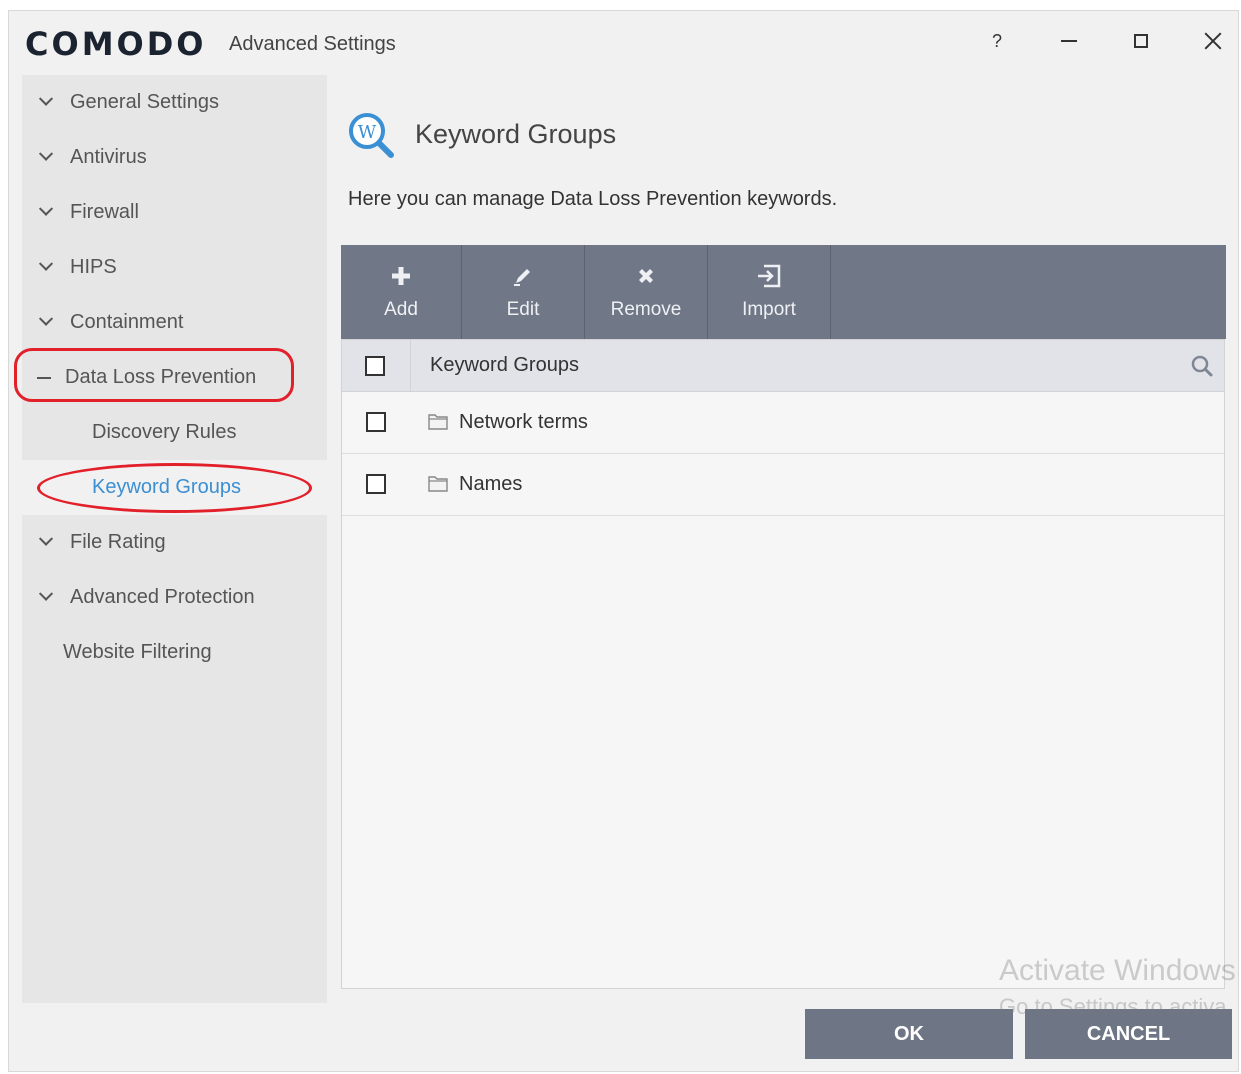 The height and width of the screenshot is (1074, 1241). Describe the element at coordinates (104, 212) in the screenshot. I see `sidebar-item-label: Firewall` at that location.